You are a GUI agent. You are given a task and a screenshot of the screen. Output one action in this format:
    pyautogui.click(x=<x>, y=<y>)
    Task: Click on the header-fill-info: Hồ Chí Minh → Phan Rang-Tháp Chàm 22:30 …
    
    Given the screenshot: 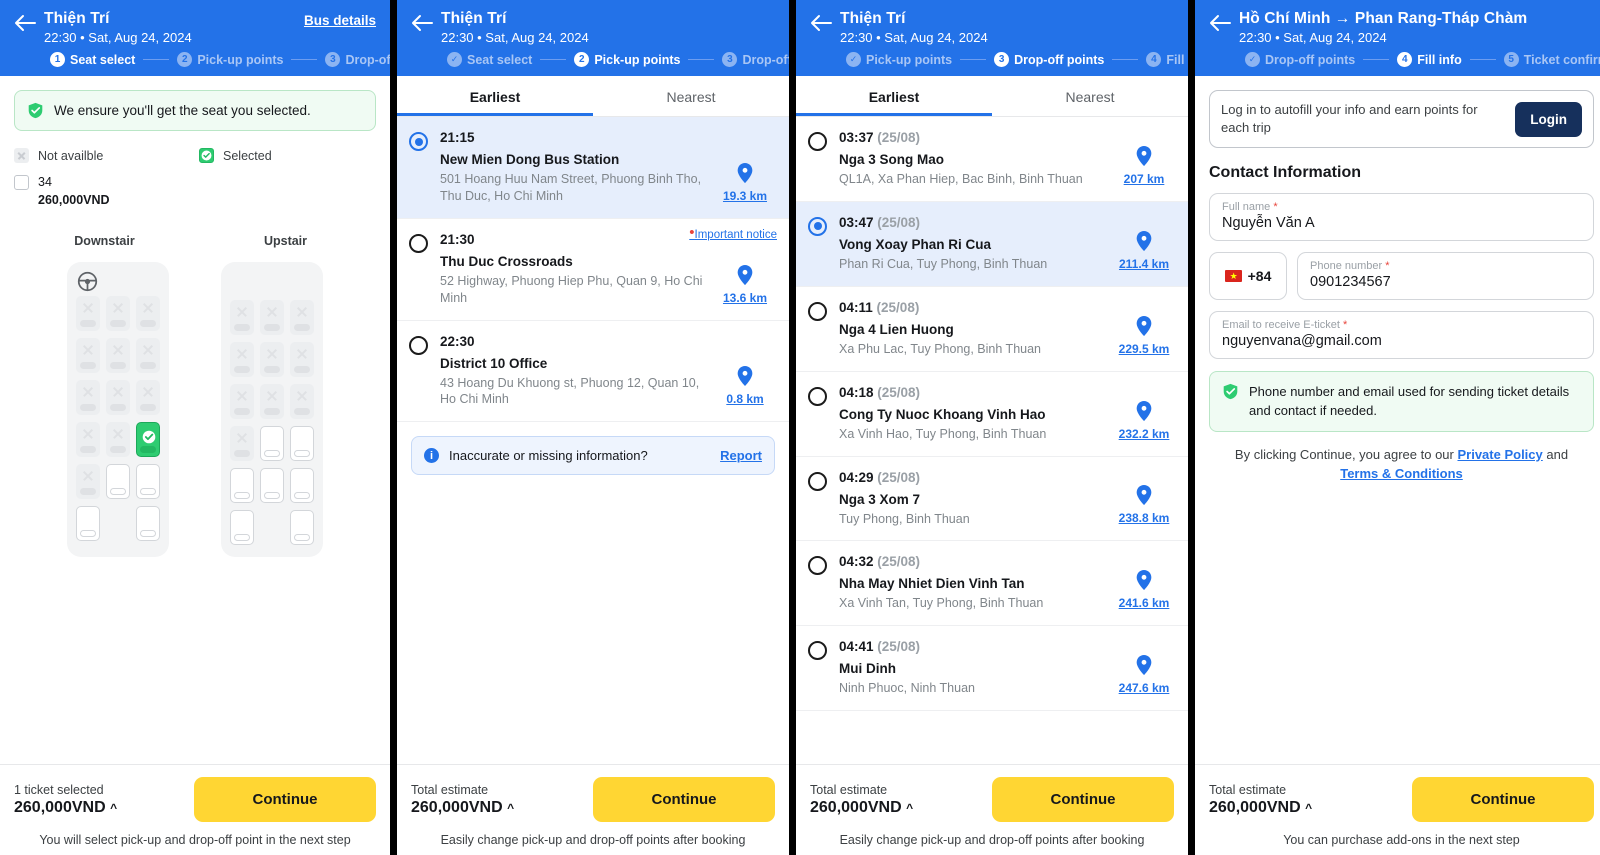 What is the action you would take?
    pyautogui.click(x=1397, y=38)
    